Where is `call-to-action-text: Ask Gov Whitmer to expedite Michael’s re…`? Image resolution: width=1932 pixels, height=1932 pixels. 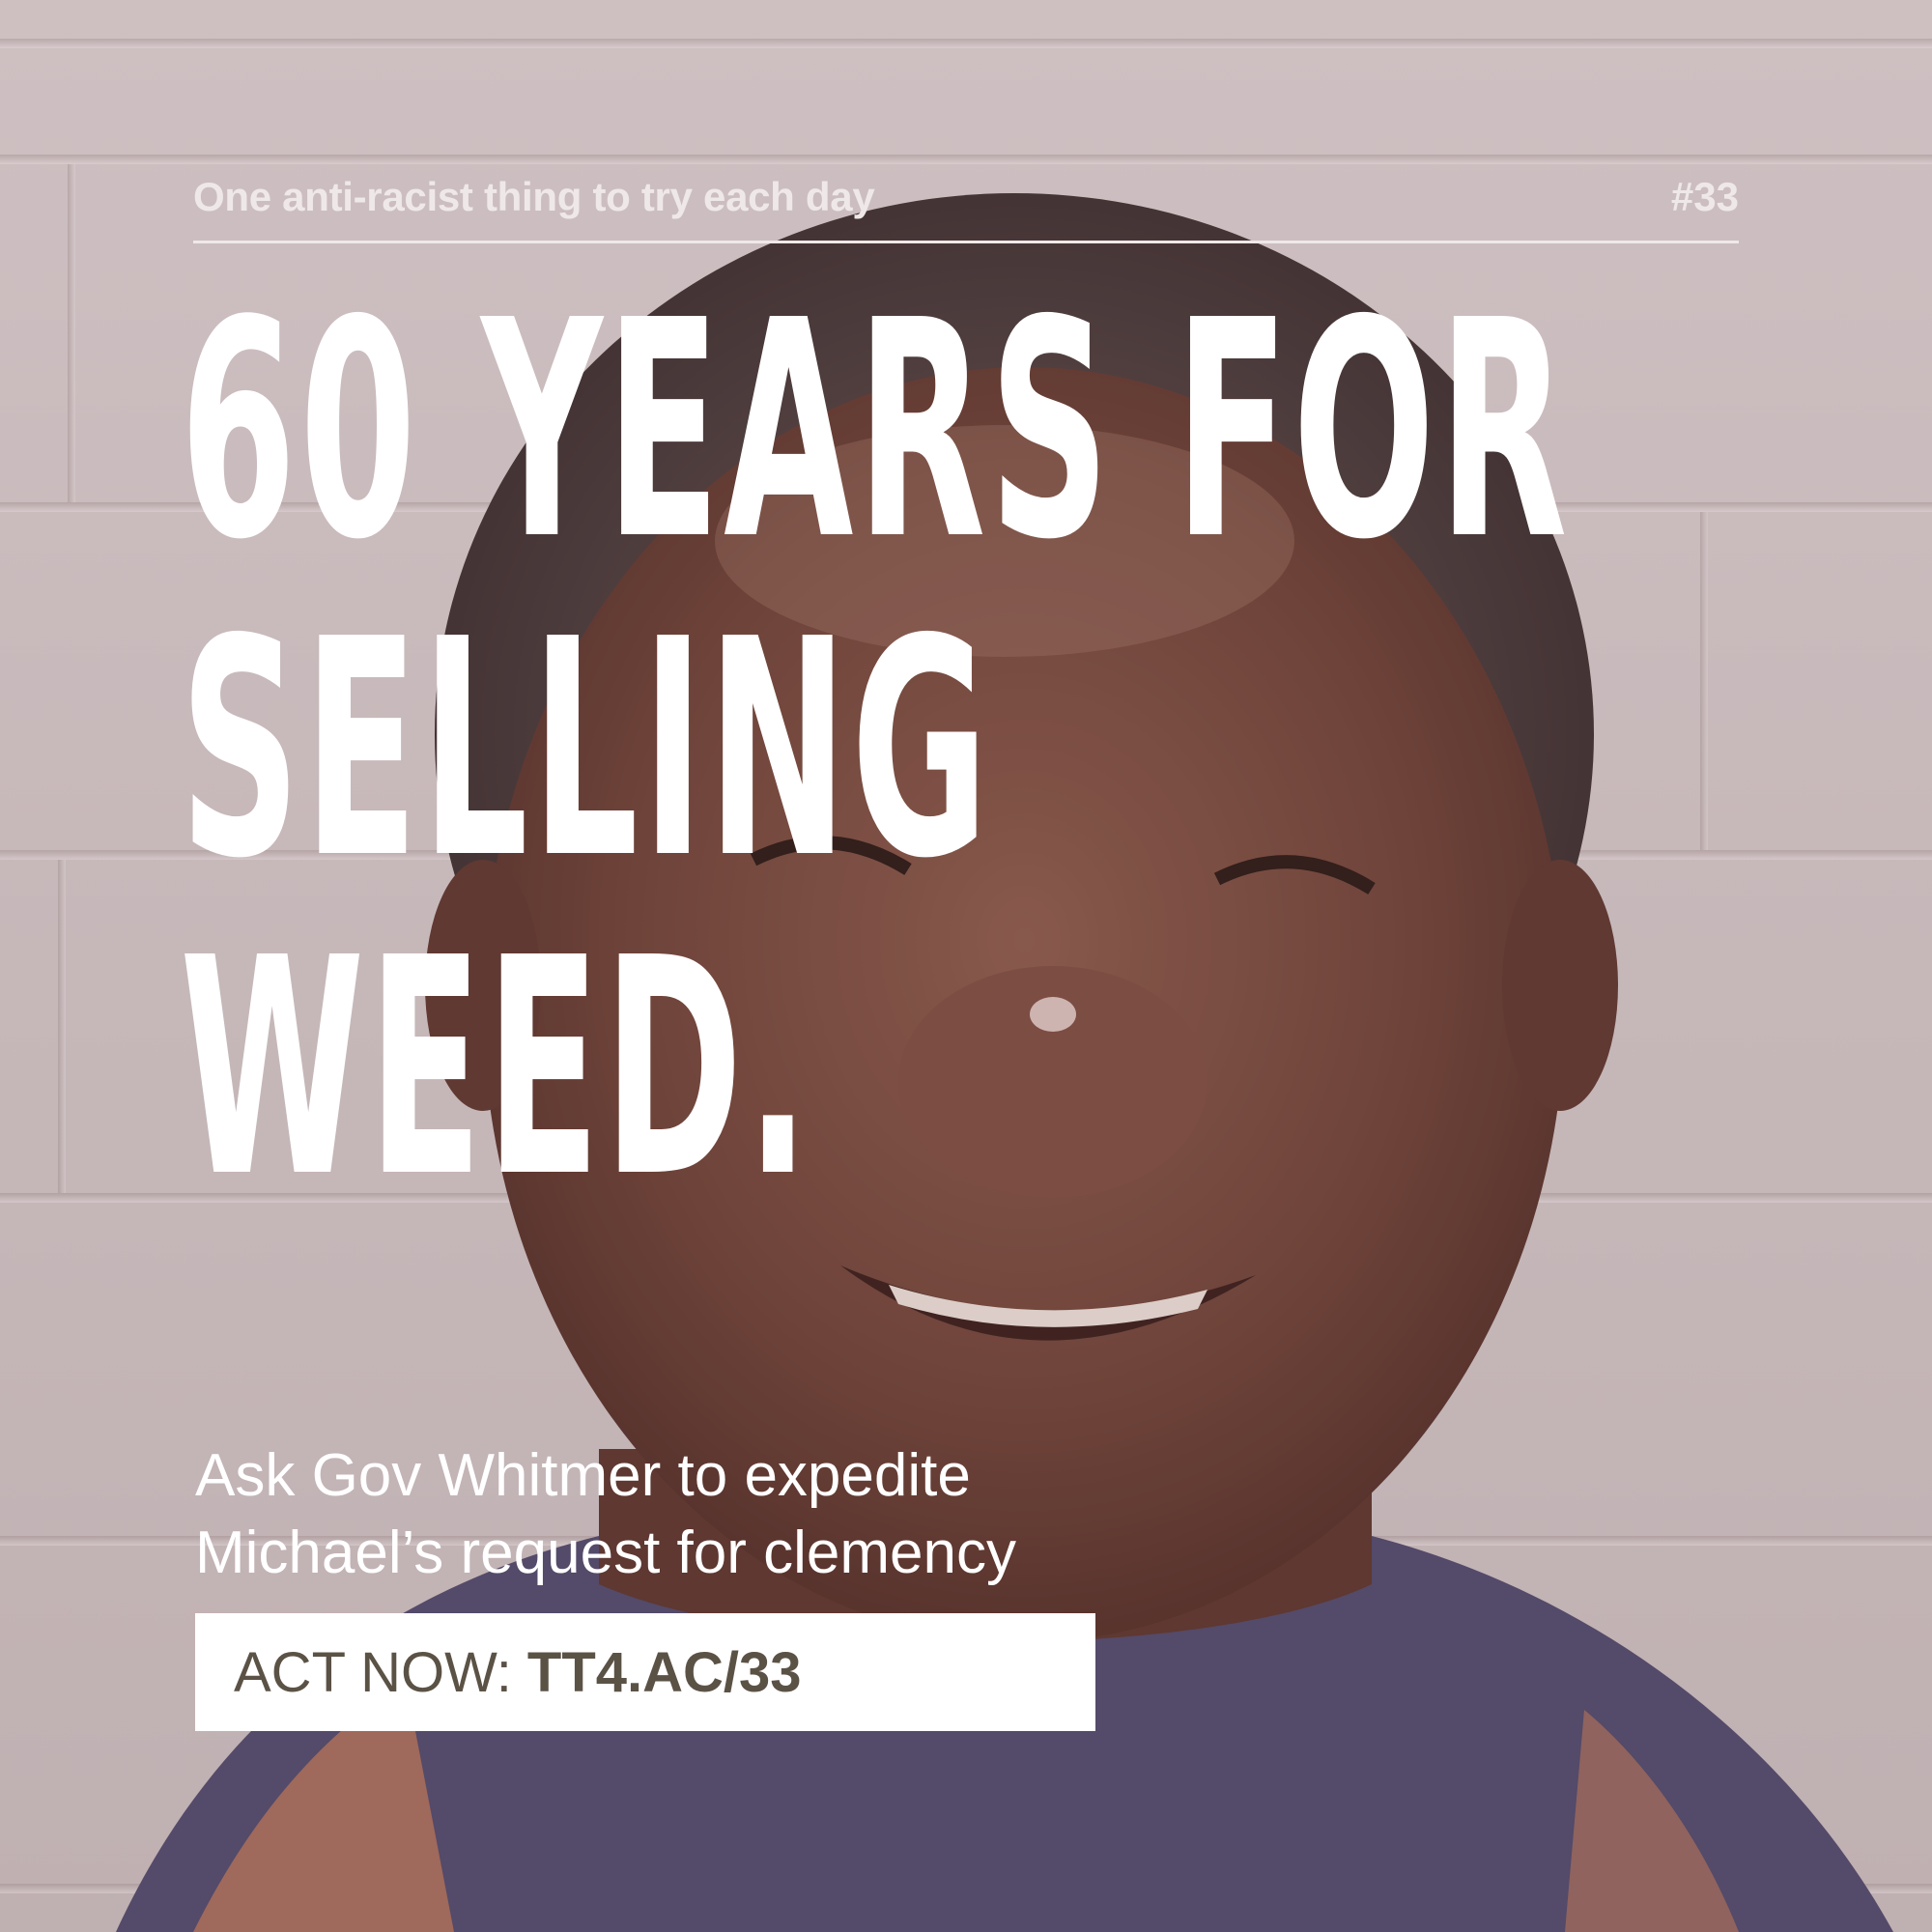 call-to-action-text: Ask Gov Whitmer to expedite Michael’s re… is located at coordinates (678, 1514).